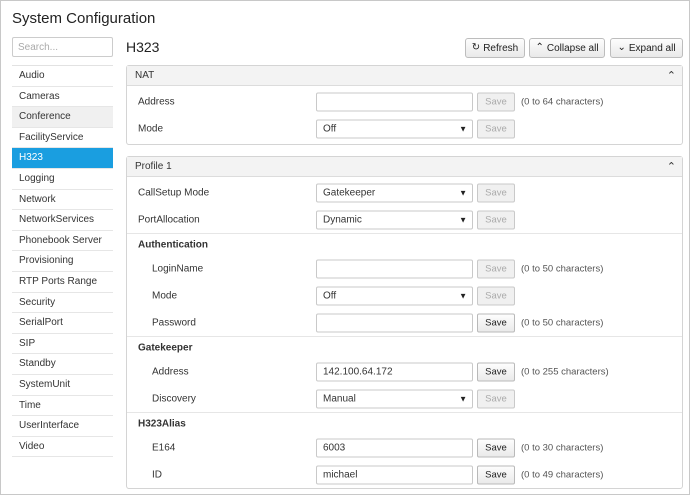 This screenshot has height=495, width=690. I want to click on sidebar-item-sip: SIP, so click(62, 344).